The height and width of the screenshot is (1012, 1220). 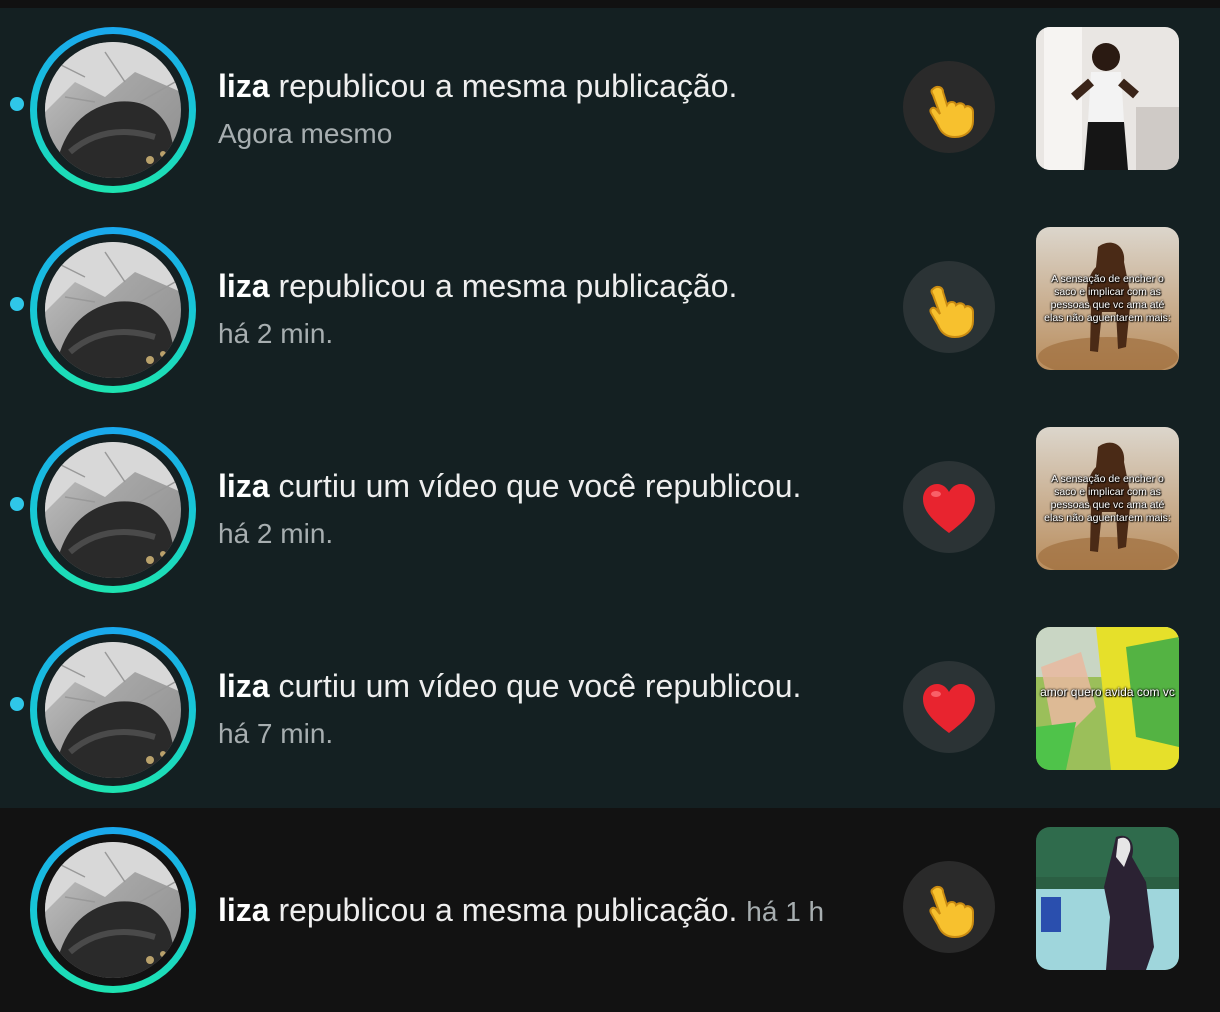 What do you see at coordinates (305, 133) in the screenshot?
I see `notification-time: Agora mesmo` at bounding box center [305, 133].